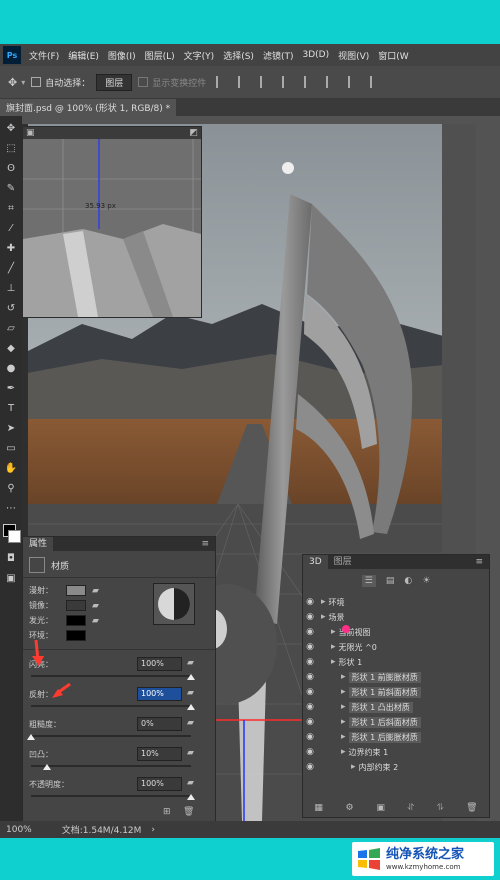 The height and width of the screenshot is (880, 500). Describe the element at coordinates (11, 369) in the screenshot. I see `dodge-icon: ●` at that location.